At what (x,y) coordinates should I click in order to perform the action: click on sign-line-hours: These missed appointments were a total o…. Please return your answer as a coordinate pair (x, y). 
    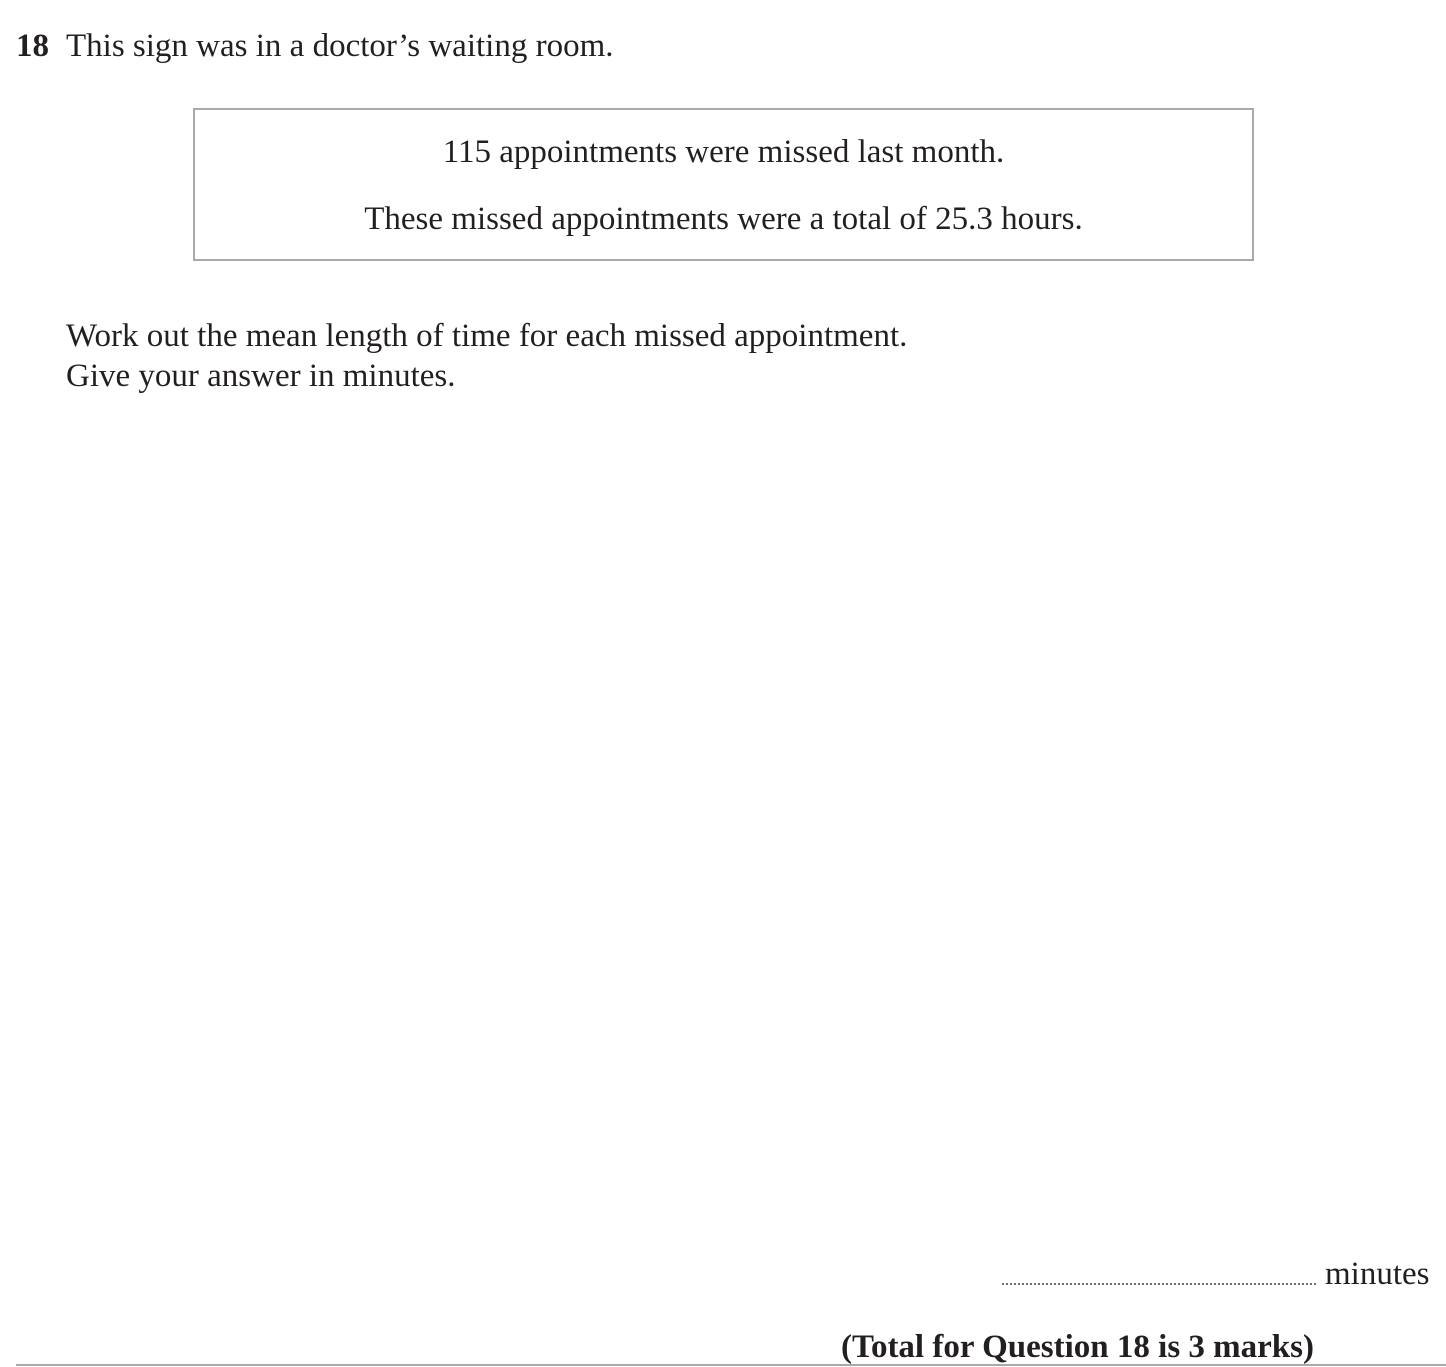
    Looking at the image, I should click on (723, 219).